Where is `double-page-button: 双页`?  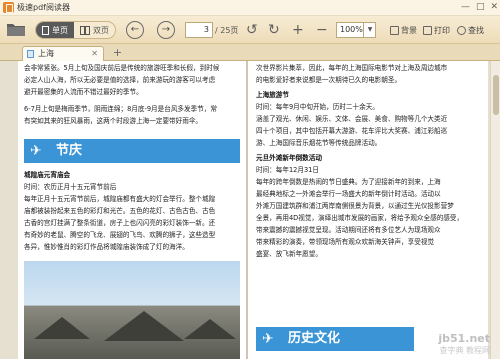
double-page-button: 双页 is located at coordinates (94, 30).